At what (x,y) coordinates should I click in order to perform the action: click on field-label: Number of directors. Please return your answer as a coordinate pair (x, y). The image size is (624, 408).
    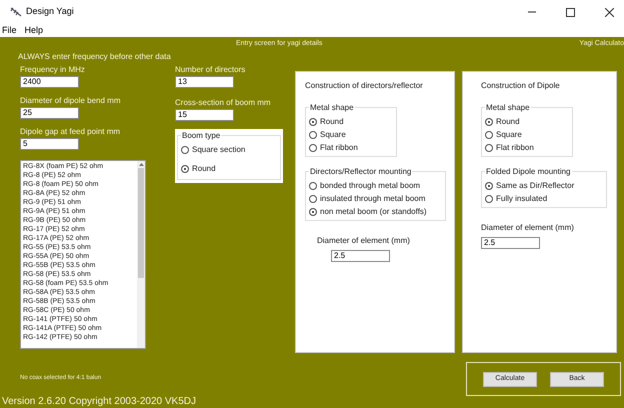
    Looking at the image, I should click on (210, 70).